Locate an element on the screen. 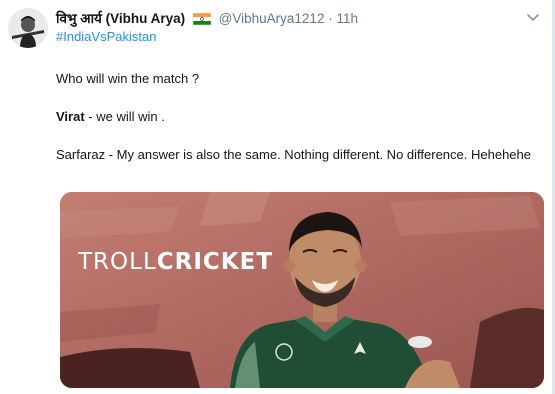  author-handle: @VibhuArya1212 is located at coordinates (272, 18).